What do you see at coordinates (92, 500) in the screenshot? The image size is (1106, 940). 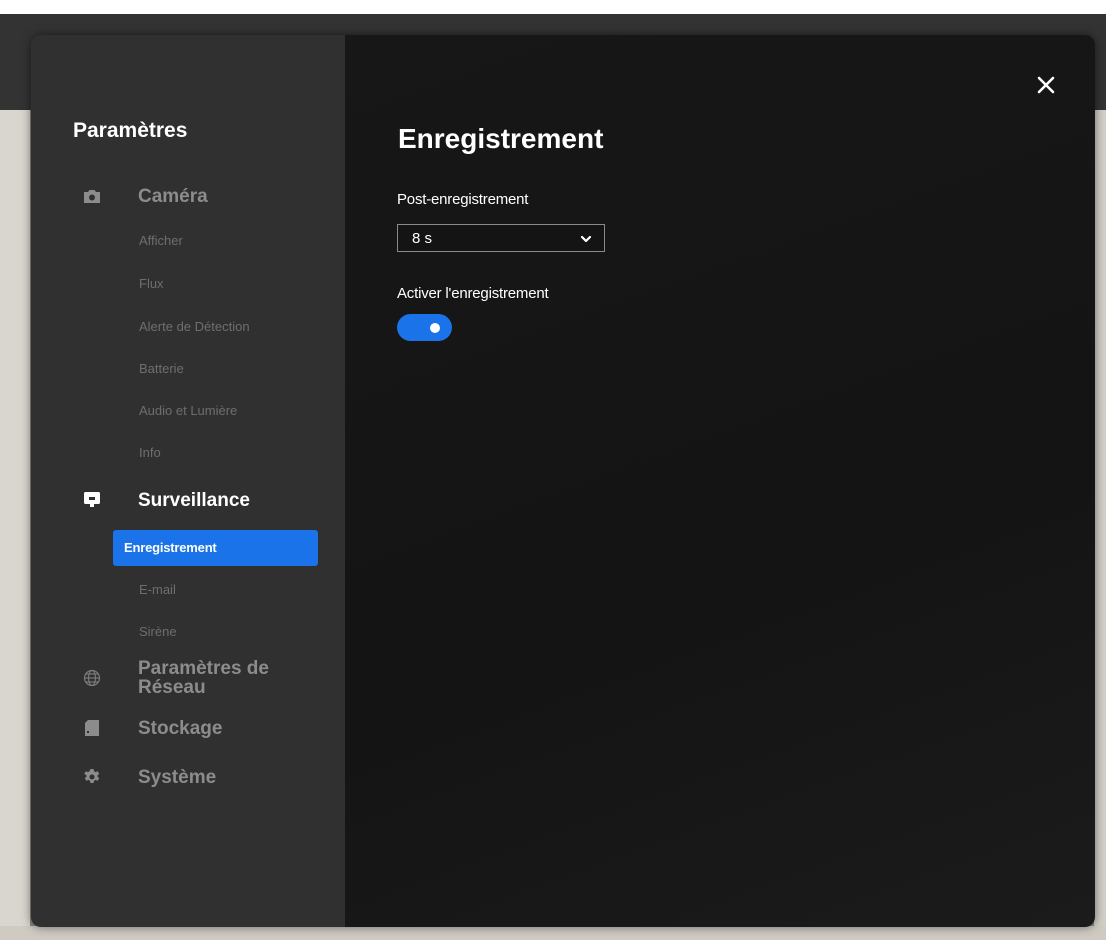 I see `monitor-icon` at bounding box center [92, 500].